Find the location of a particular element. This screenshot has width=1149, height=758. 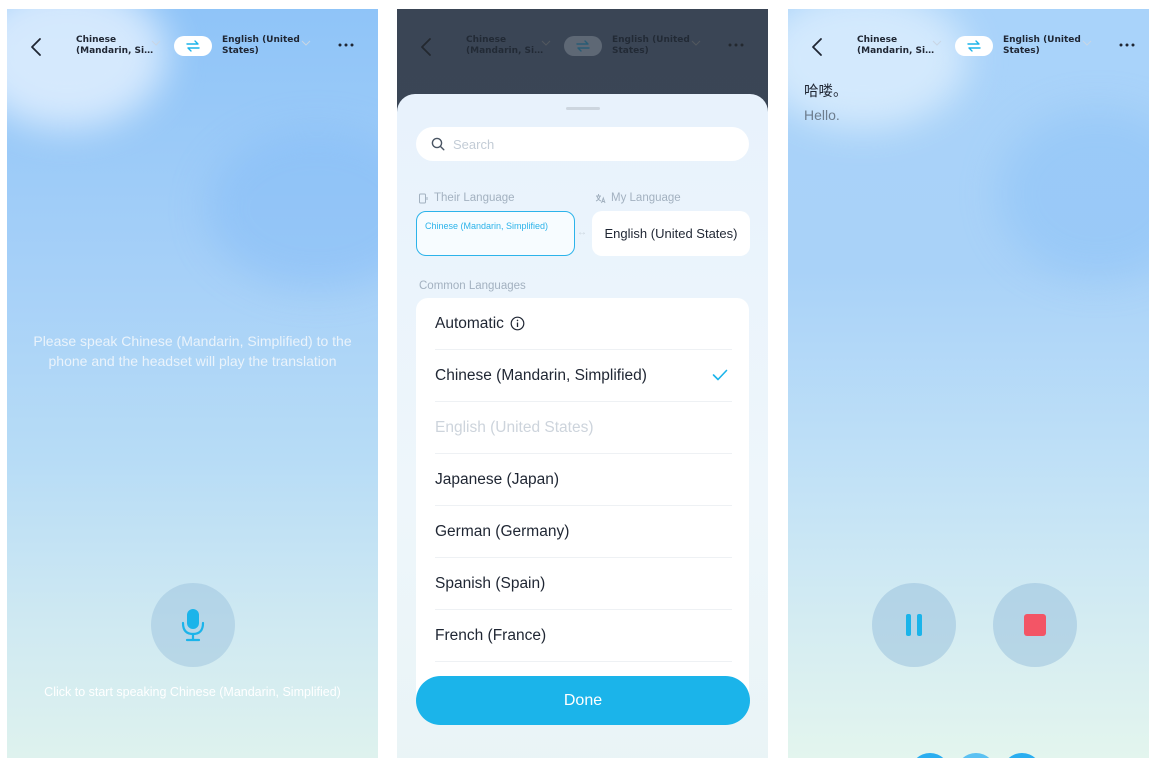

microphone-icon is located at coordinates (193, 625).